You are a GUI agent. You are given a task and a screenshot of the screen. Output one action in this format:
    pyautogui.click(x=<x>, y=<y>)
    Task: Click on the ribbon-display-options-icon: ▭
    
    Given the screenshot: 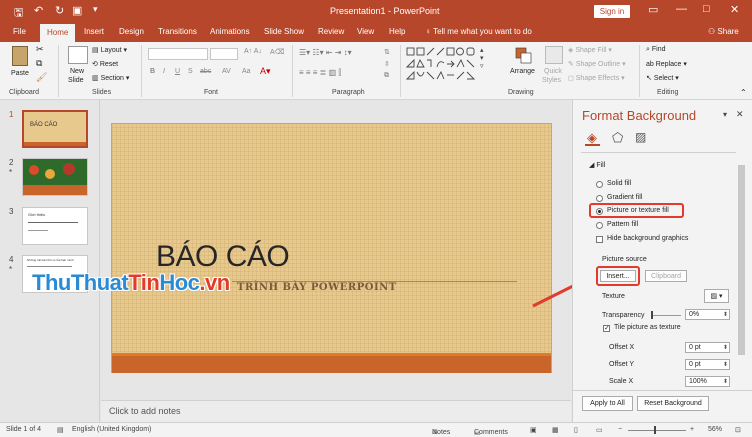 What is the action you would take?
    pyautogui.click(x=653, y=9)
    